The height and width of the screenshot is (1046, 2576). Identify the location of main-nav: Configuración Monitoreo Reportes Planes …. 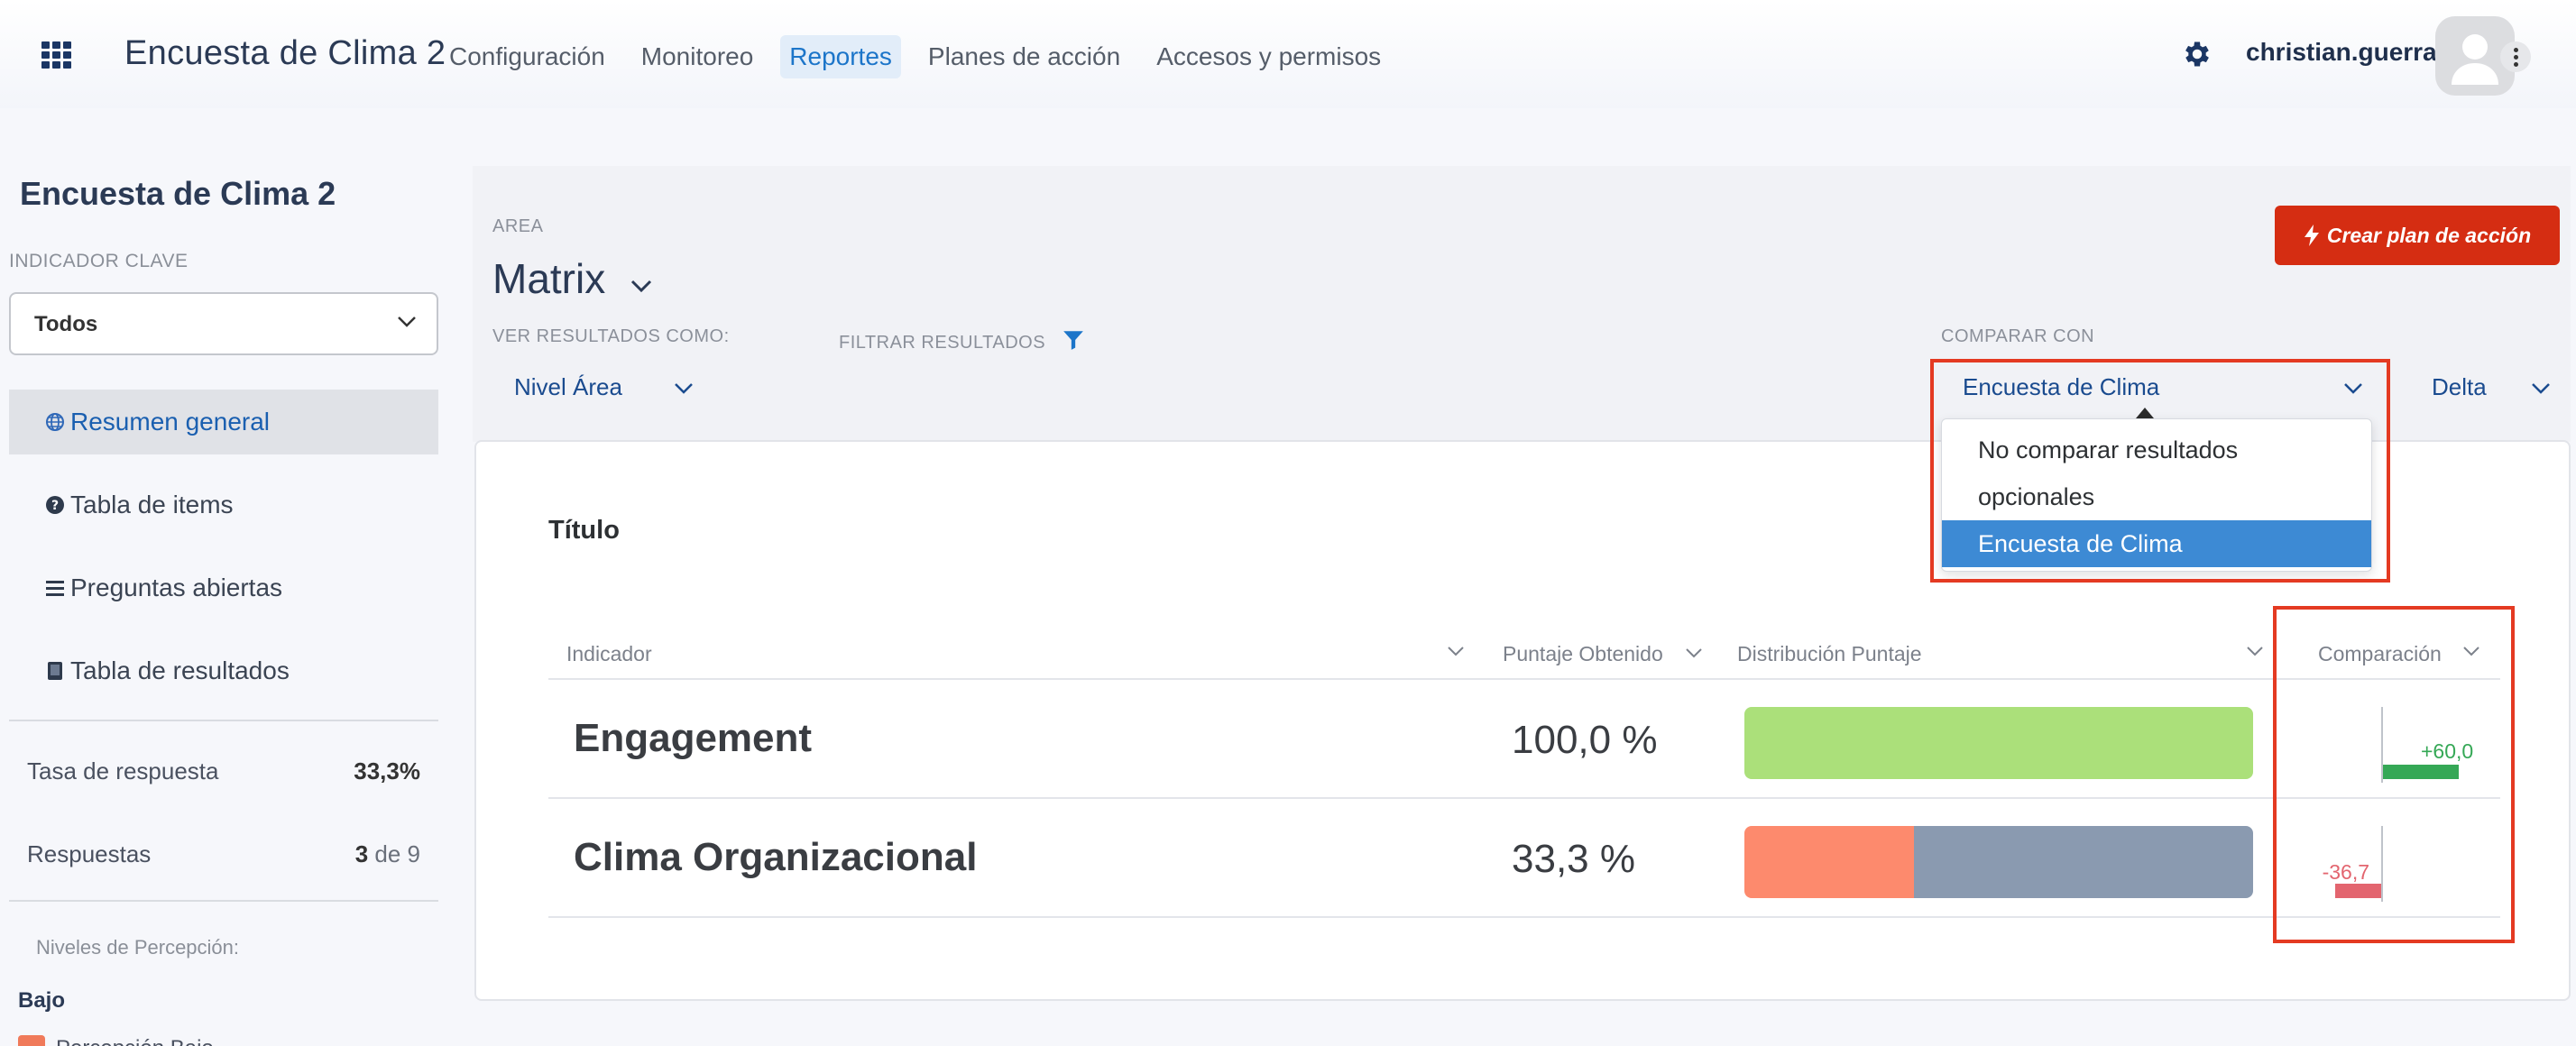
(924, 56).